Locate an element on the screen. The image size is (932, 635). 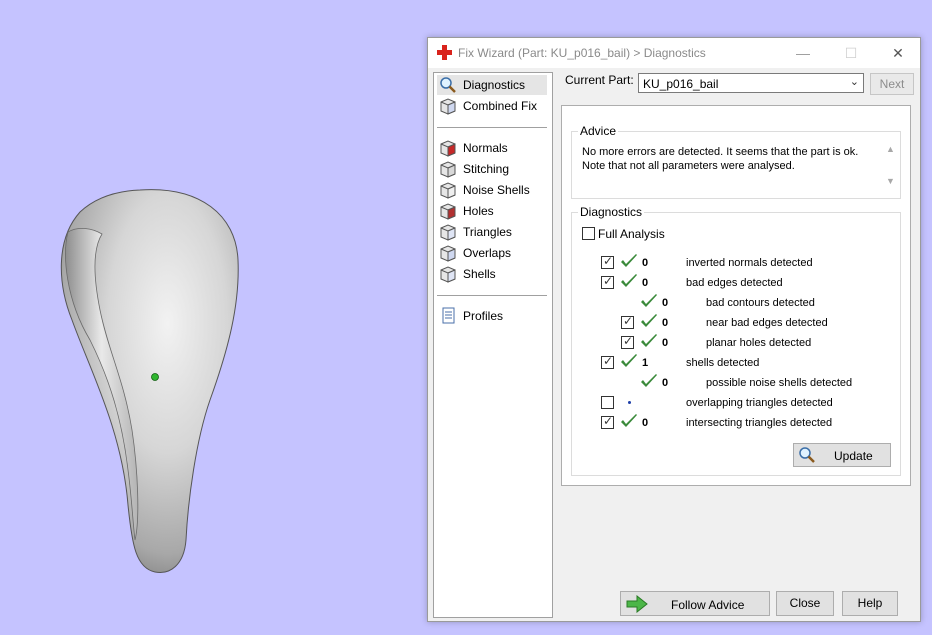
nav-item-stitching: Stitching is located at coordinates (492, 169).